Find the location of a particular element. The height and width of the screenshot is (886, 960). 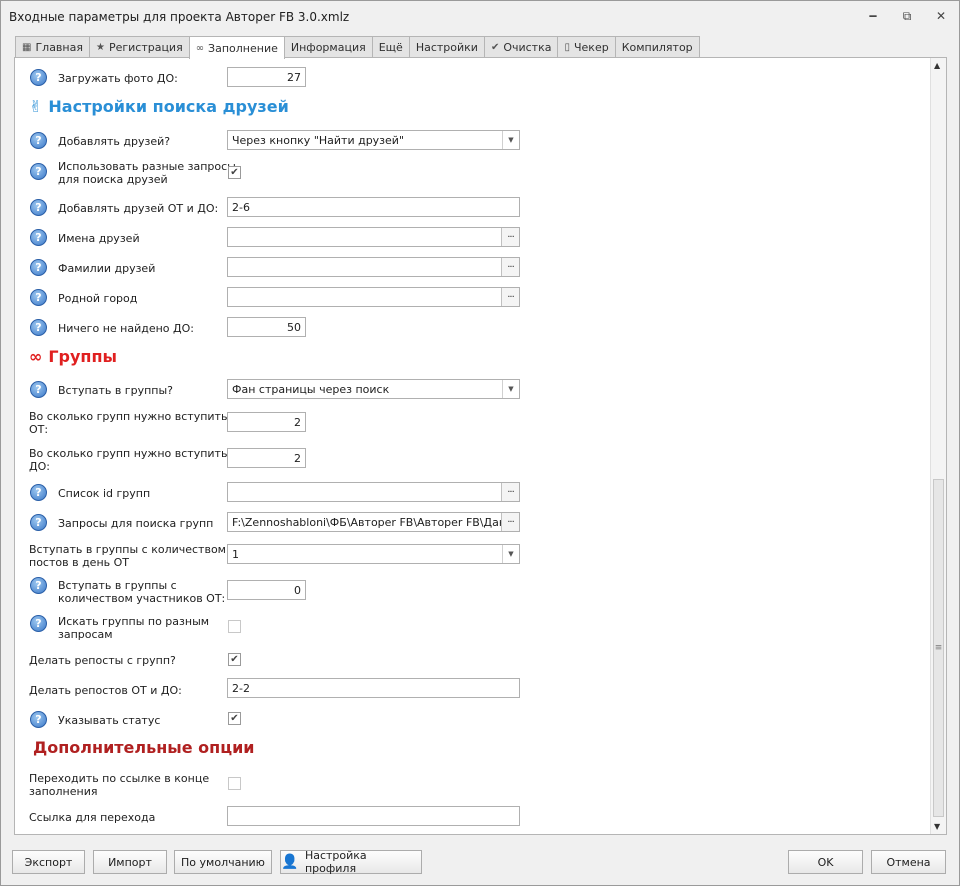

link-input is located at coordinates (373, 816).